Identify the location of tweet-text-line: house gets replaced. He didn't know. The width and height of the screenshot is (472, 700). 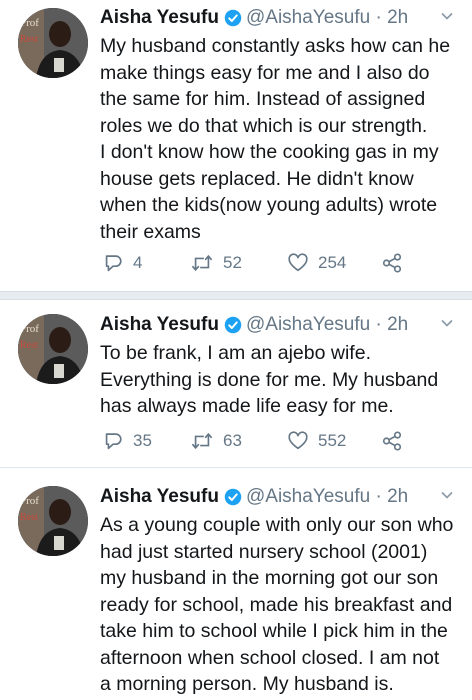
(257, 178).